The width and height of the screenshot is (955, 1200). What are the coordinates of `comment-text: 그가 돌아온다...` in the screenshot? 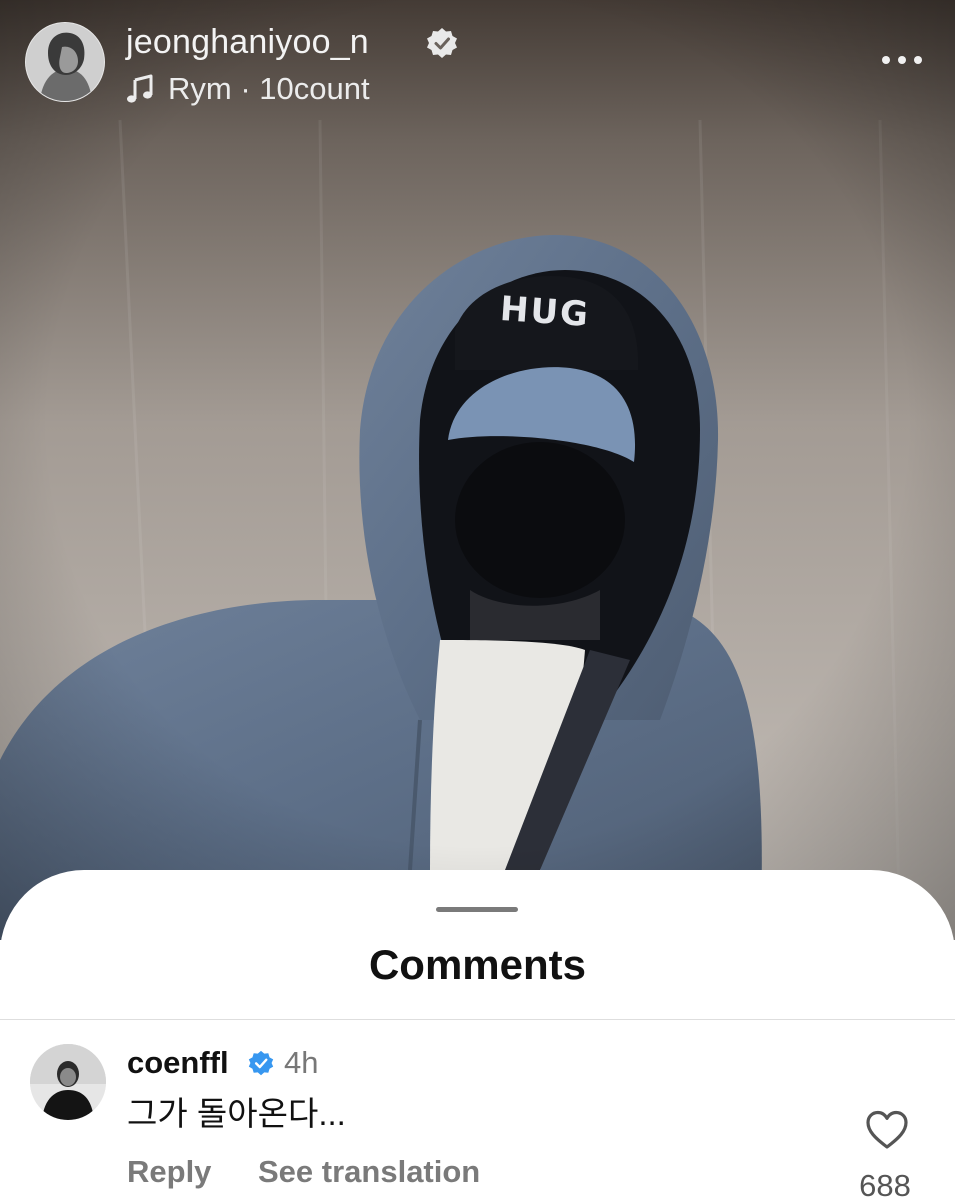 It's located at (236, 1113).